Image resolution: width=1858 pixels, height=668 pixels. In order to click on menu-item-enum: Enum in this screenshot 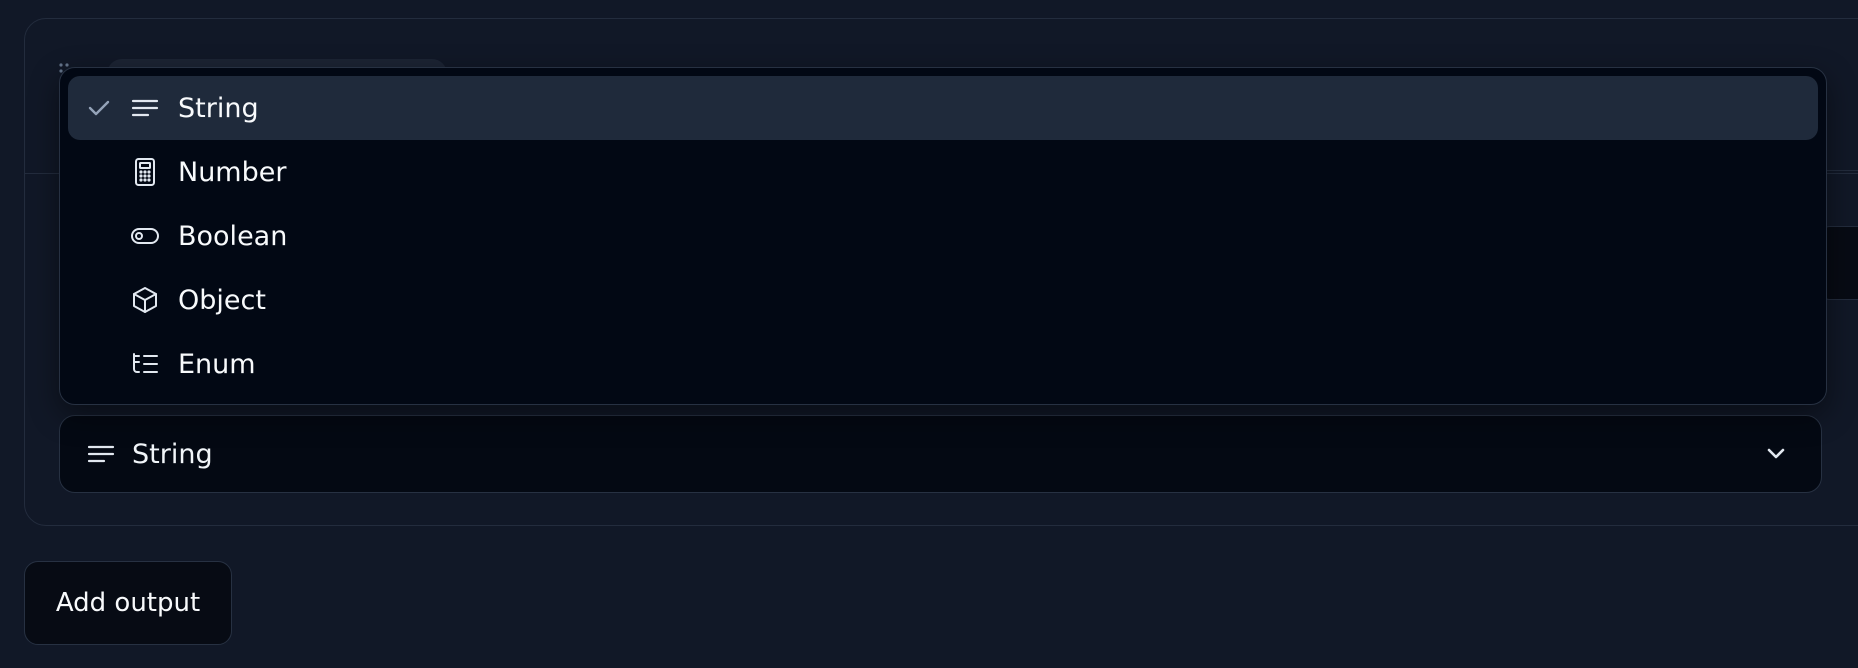, I will do `click(943, 364)`.